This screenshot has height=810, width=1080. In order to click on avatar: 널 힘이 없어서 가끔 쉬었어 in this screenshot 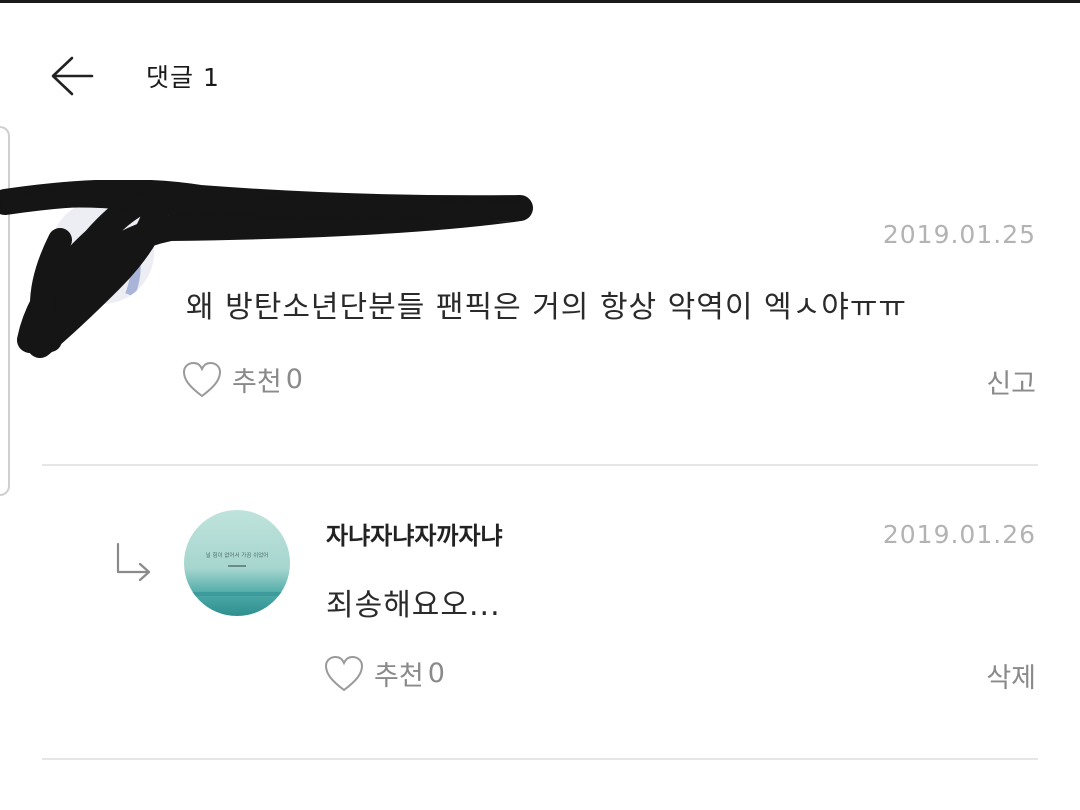, I will do `click(237, 563)`.